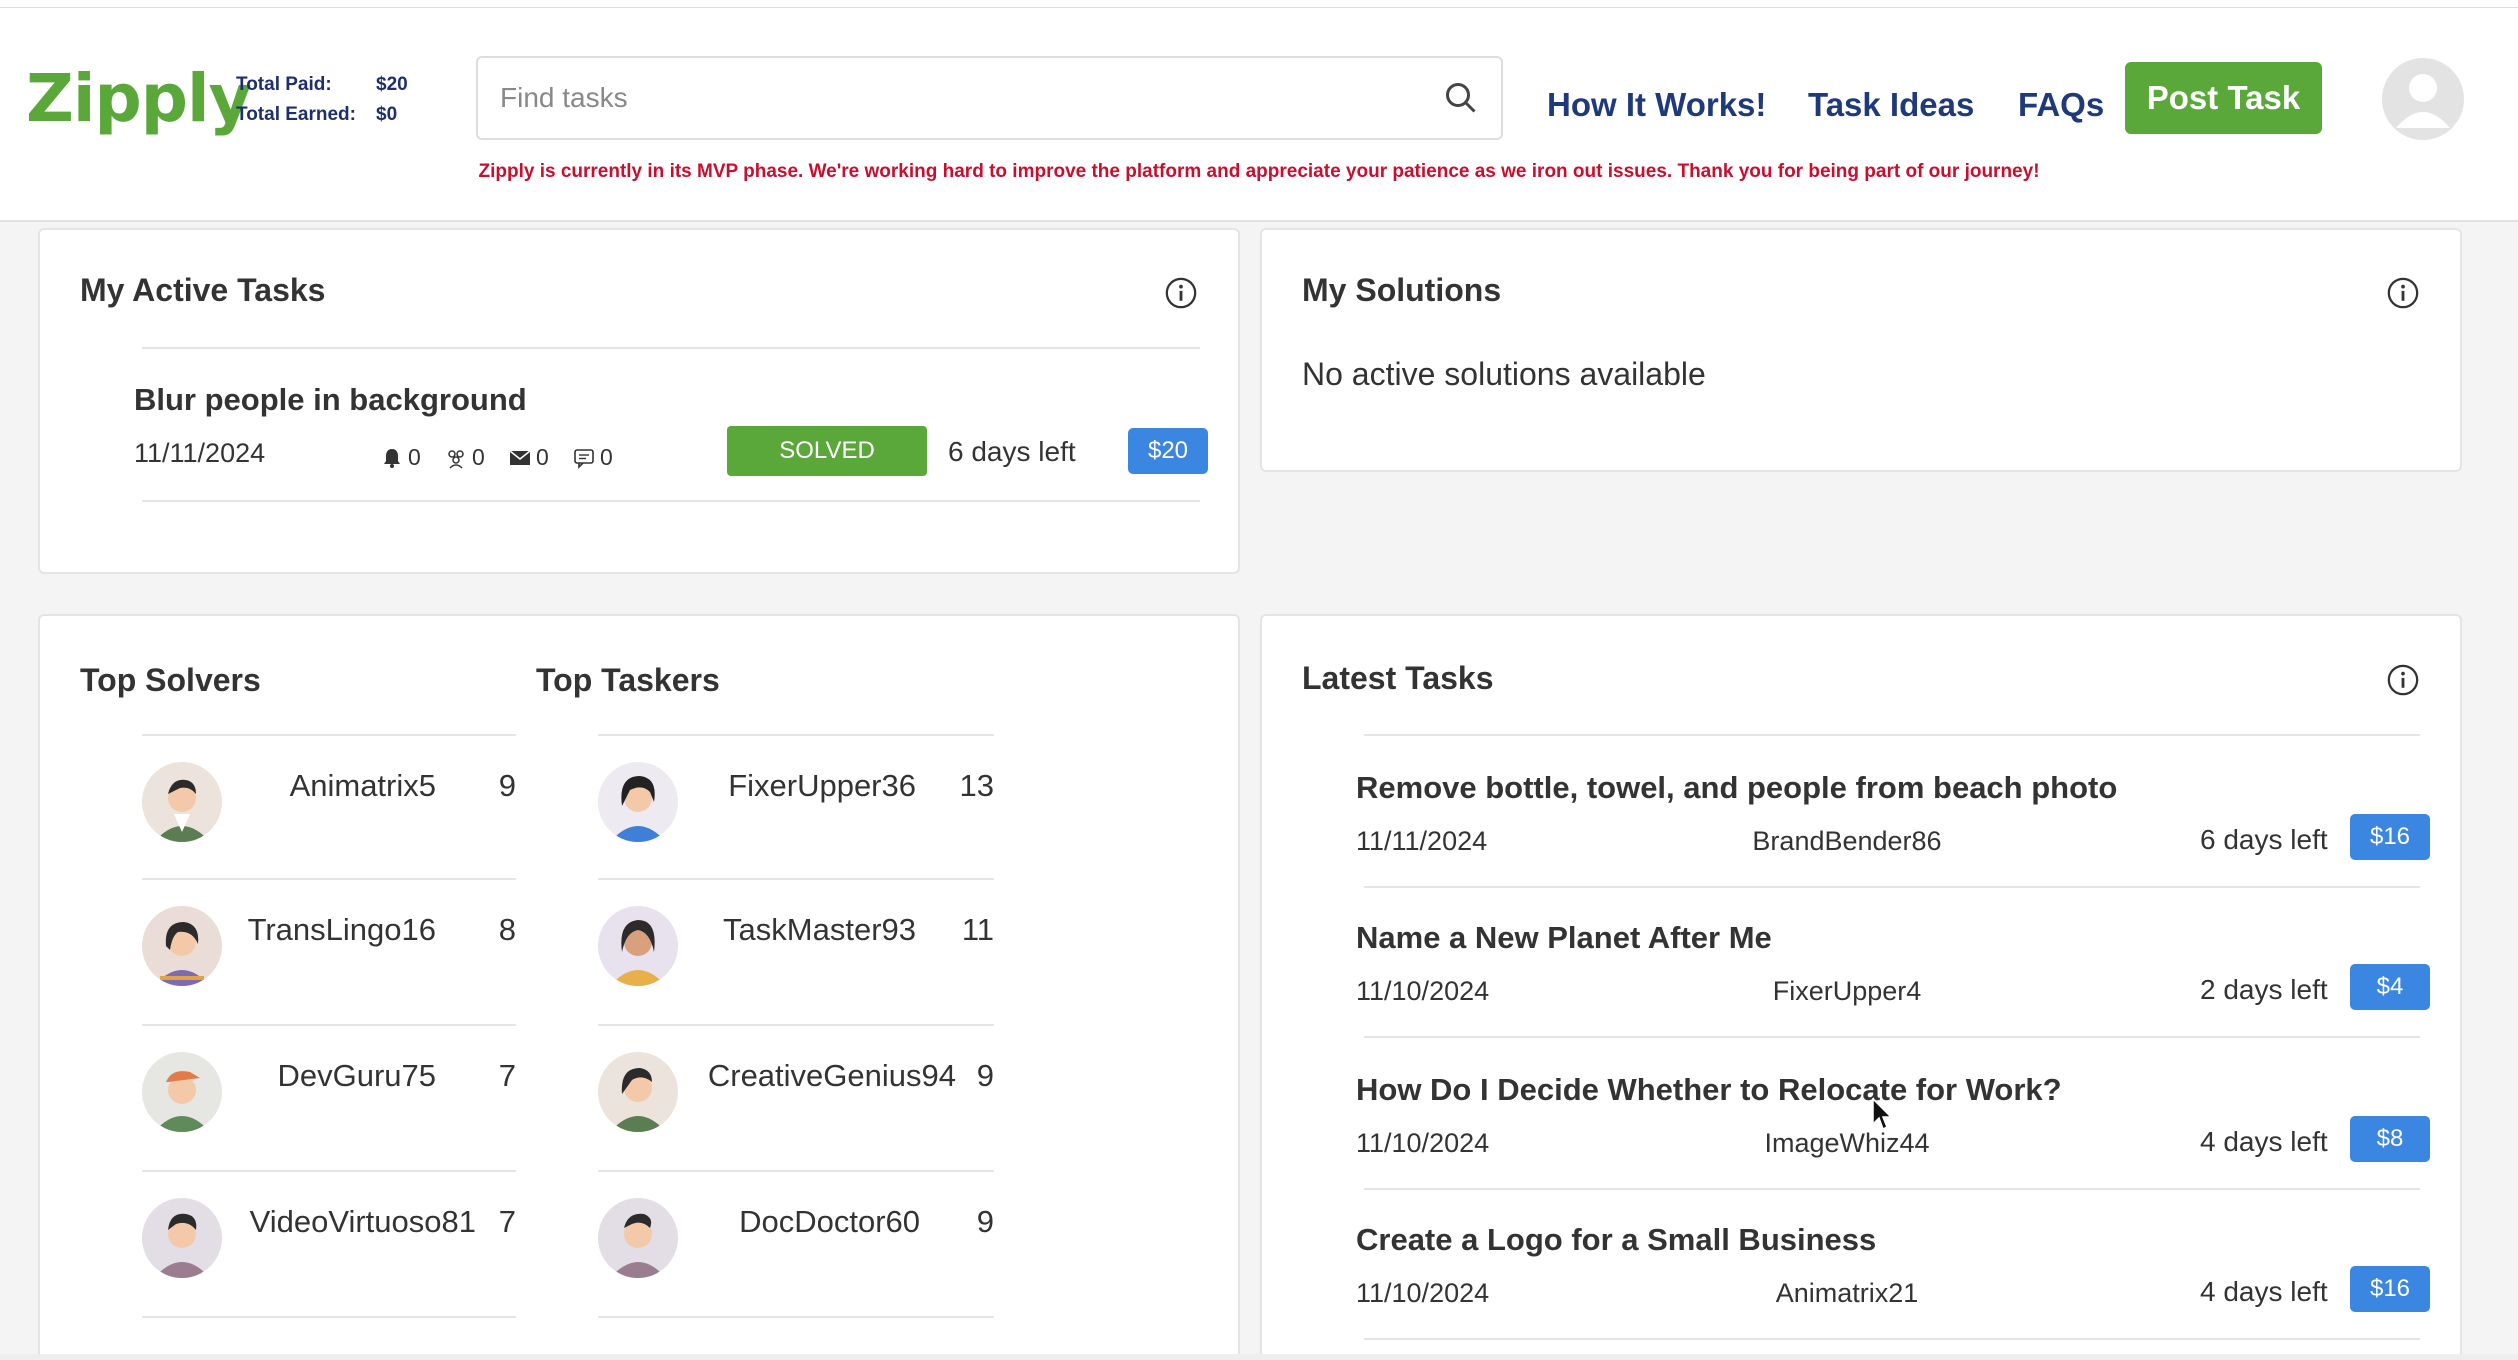 This screenshot has height=1360, width=2518. Describe the element at coordinates (1882, 1114) in the screenshot. I see `mouse-cursor-icon` at that location.